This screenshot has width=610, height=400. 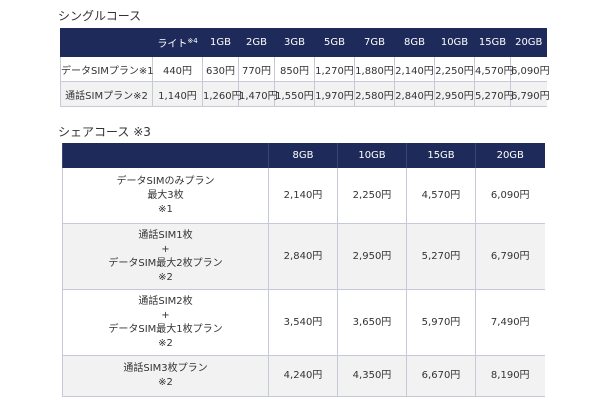 What do you see at coordinates (177, 42) in the screenshot?
I see `single-header-lite: ライト※4` at bounding box center [177, 42].